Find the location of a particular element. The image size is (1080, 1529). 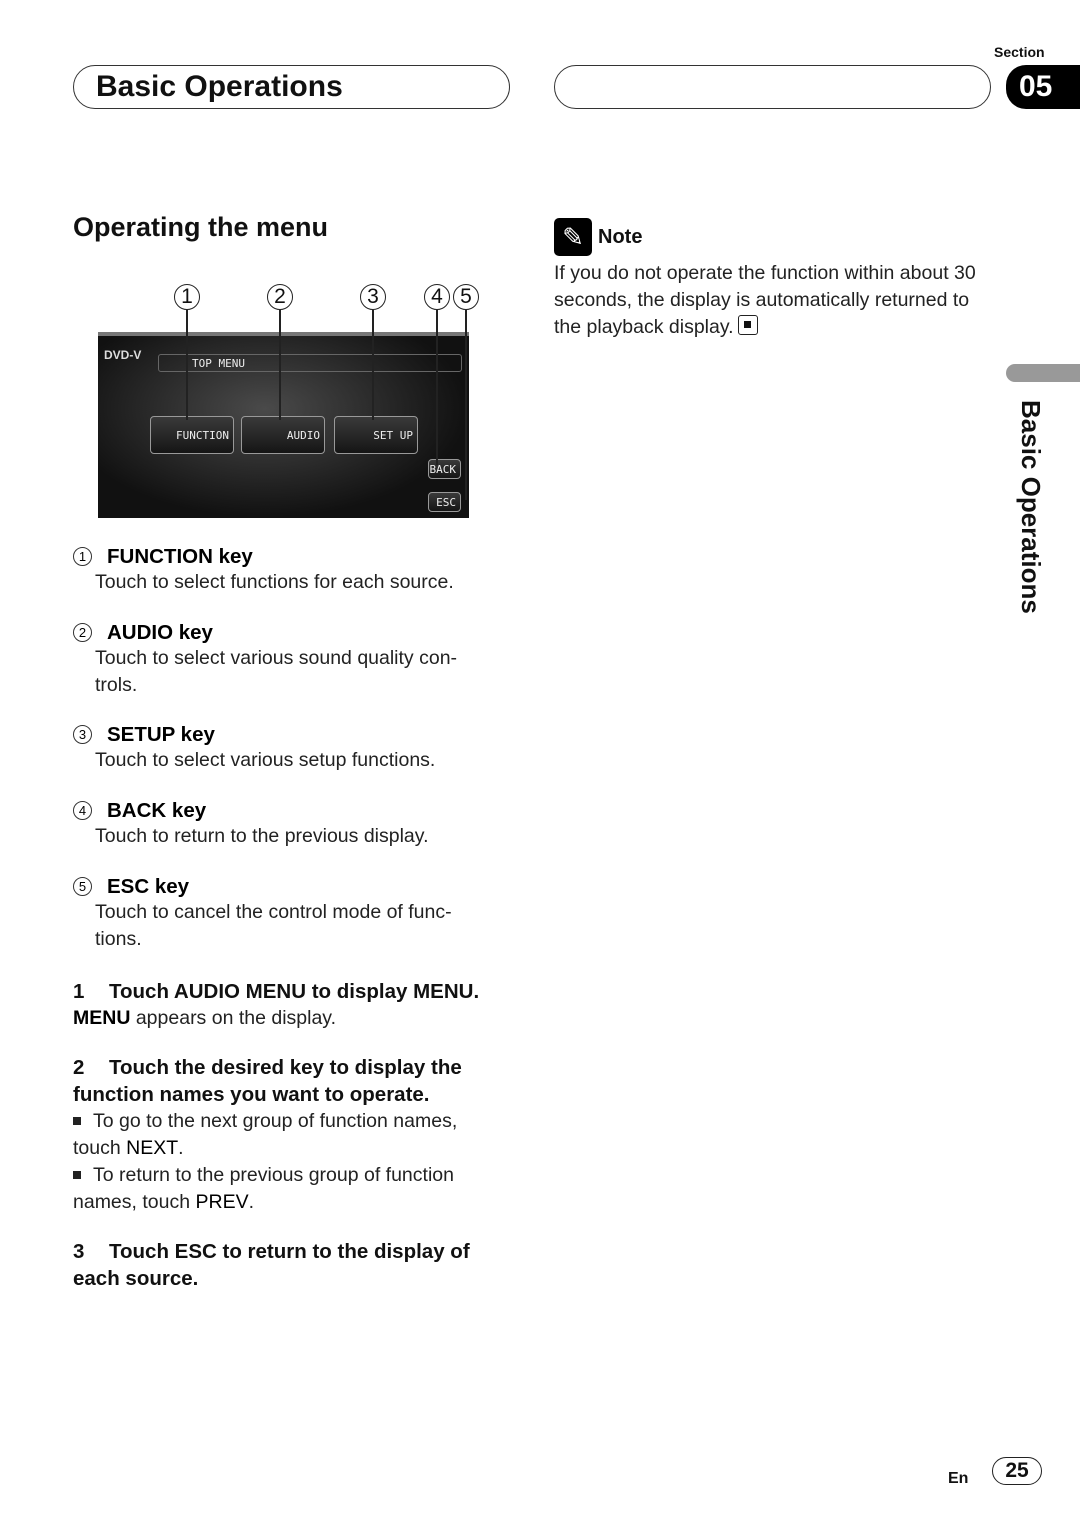

pencil-icon: ✎ is located at coordinates (573, 237).